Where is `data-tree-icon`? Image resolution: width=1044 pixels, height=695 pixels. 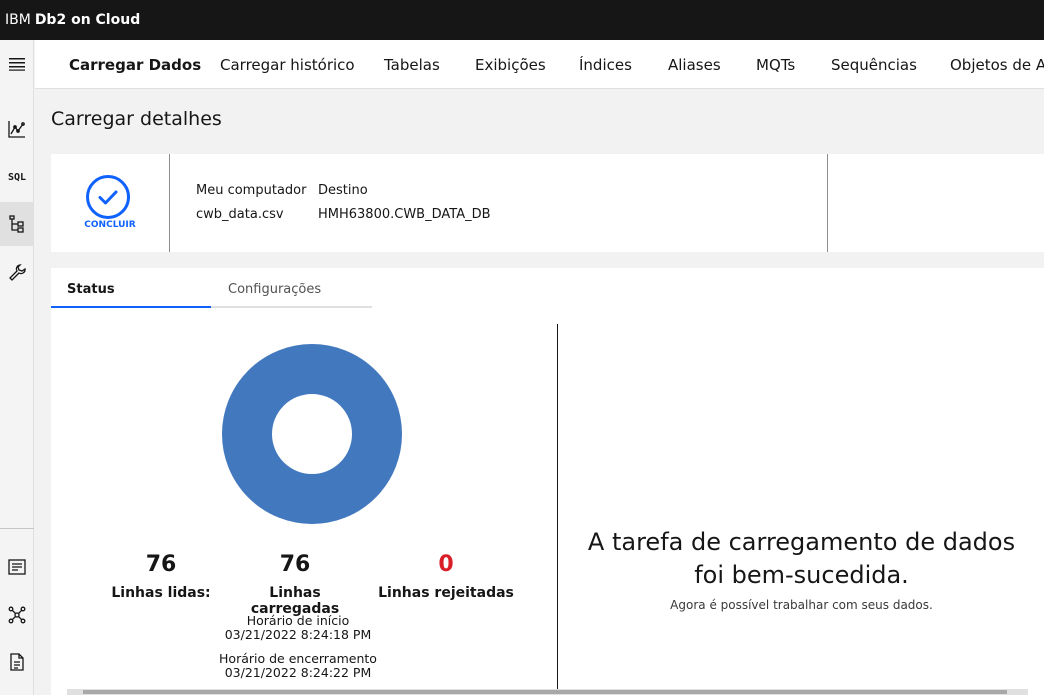
data-tree-icon is located at coordinates (17, 224).